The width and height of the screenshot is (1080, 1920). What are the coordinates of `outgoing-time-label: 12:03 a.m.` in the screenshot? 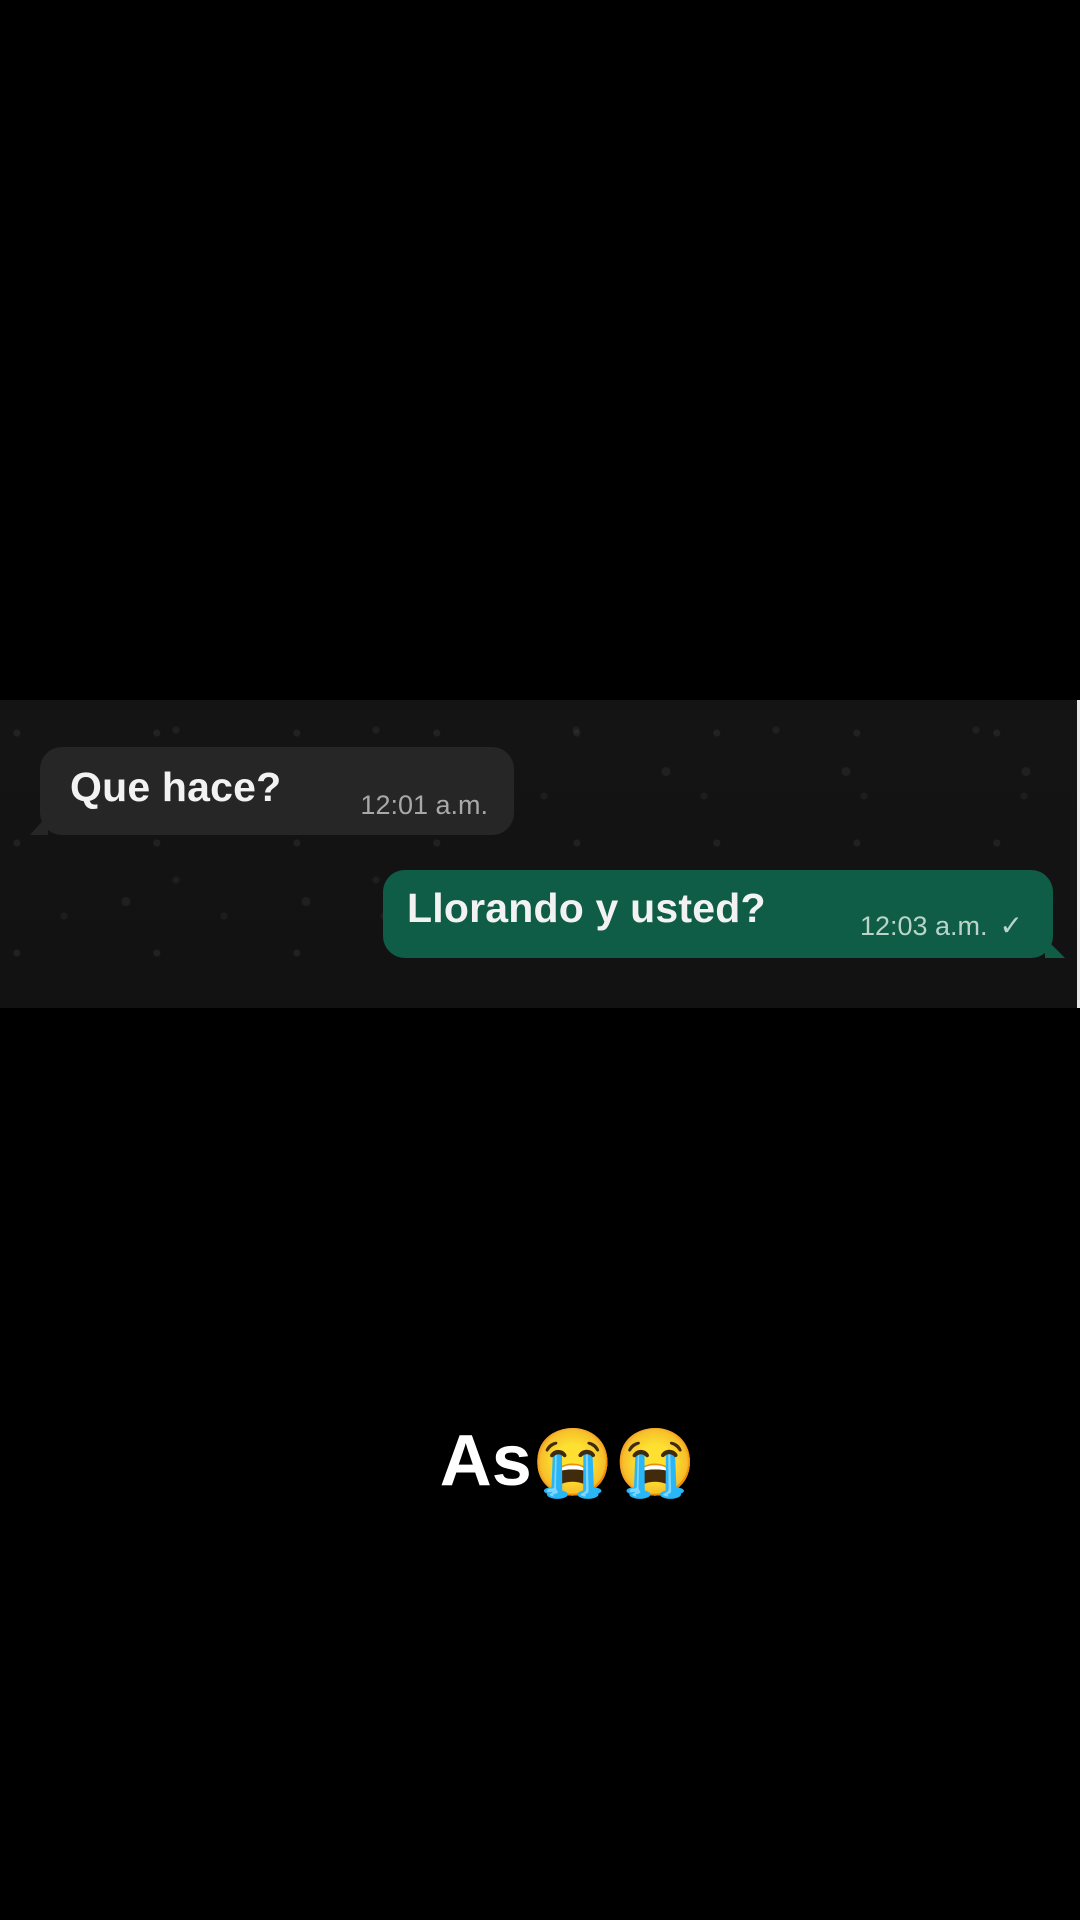 It's located at (923, 926).